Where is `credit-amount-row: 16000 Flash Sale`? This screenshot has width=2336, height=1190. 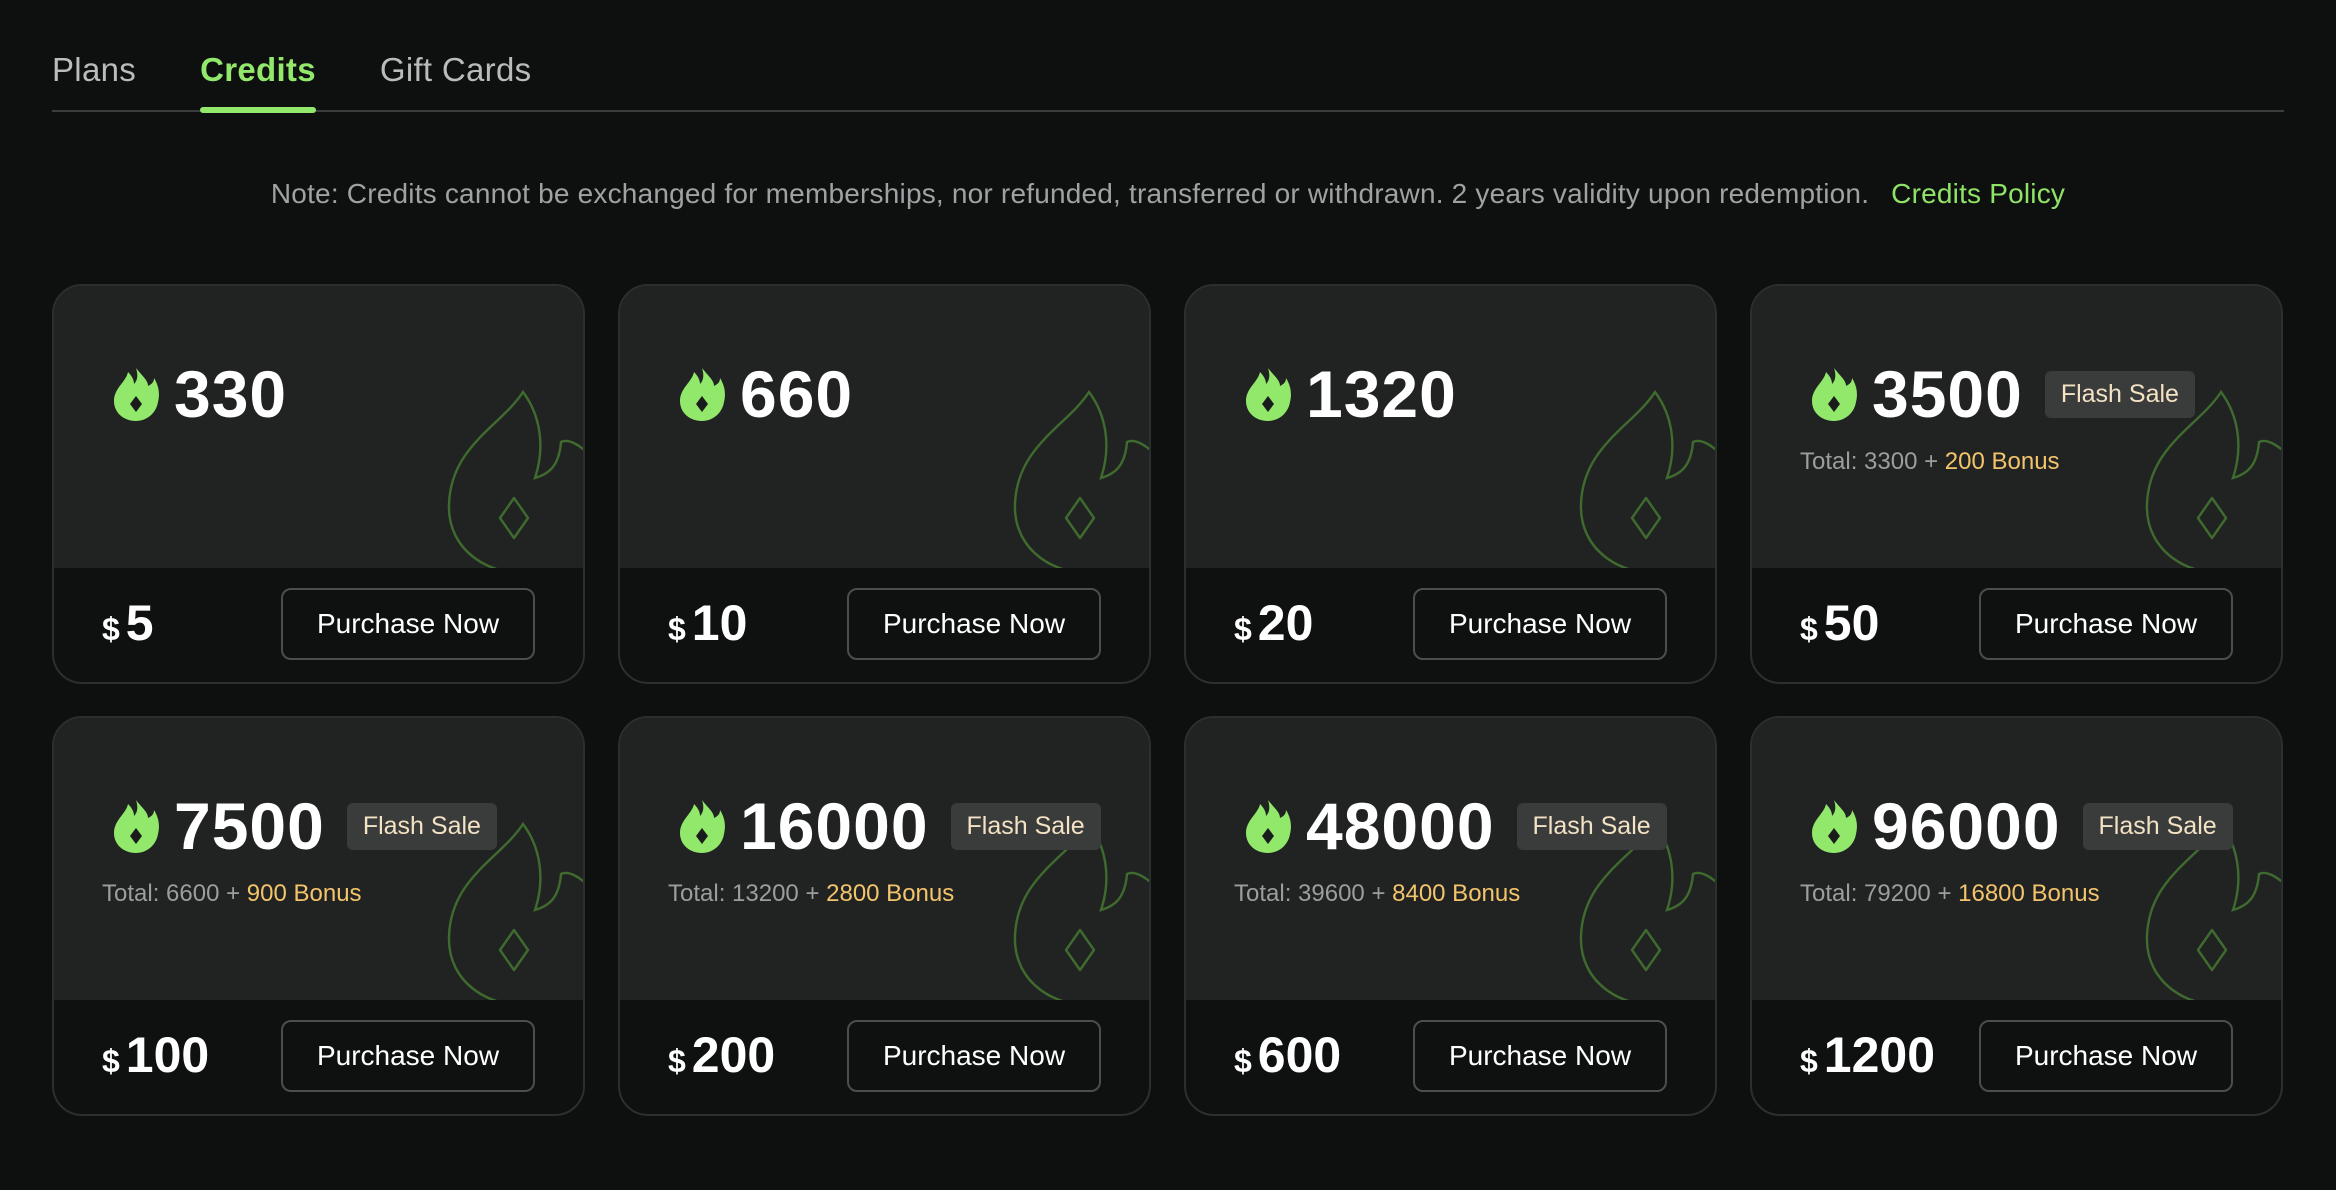
credit-amount-row: 16000 Flash Sale is located at coordinates (889, 826).